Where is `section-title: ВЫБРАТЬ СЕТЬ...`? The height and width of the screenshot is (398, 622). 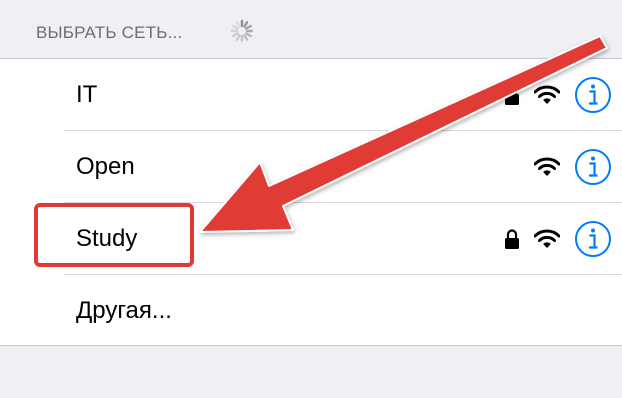
section-title: ВЫБРАТЬ СЕТЬ... is located at coordinates (109, 32).